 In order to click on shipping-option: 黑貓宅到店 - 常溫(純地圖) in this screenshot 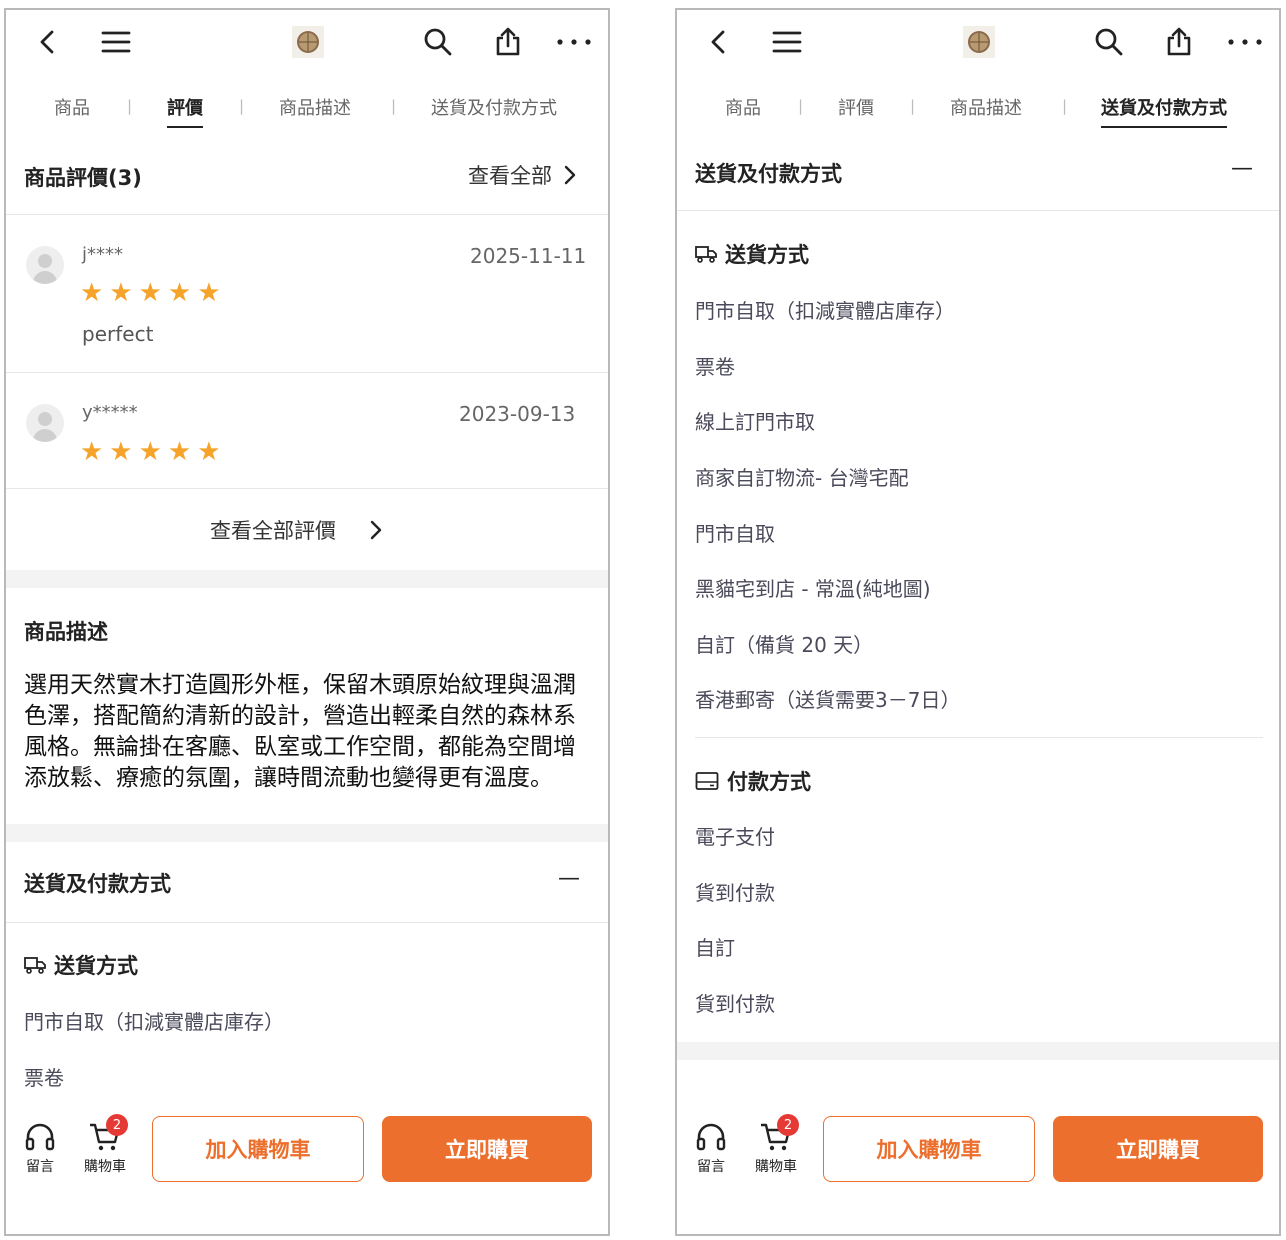, I will do `click(813, 589)`.